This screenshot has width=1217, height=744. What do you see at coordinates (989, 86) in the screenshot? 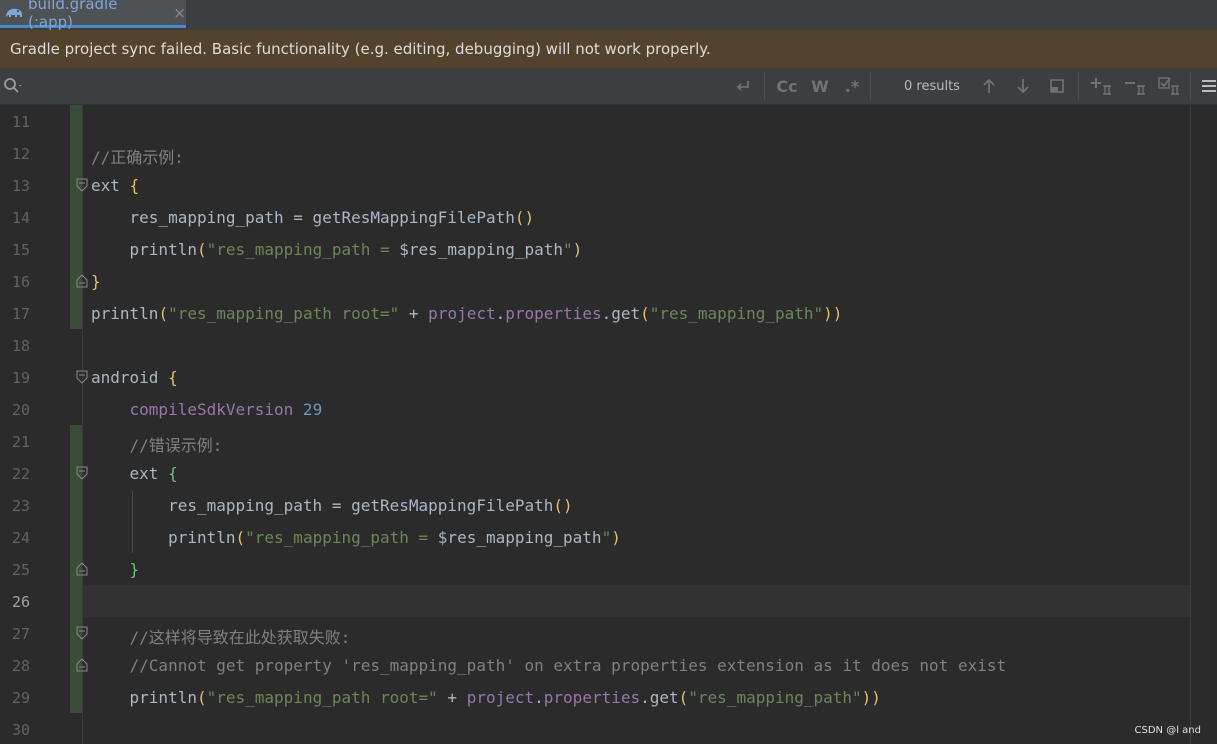
I see `previous-occurrence-icon` at bounding box center [989, 86].